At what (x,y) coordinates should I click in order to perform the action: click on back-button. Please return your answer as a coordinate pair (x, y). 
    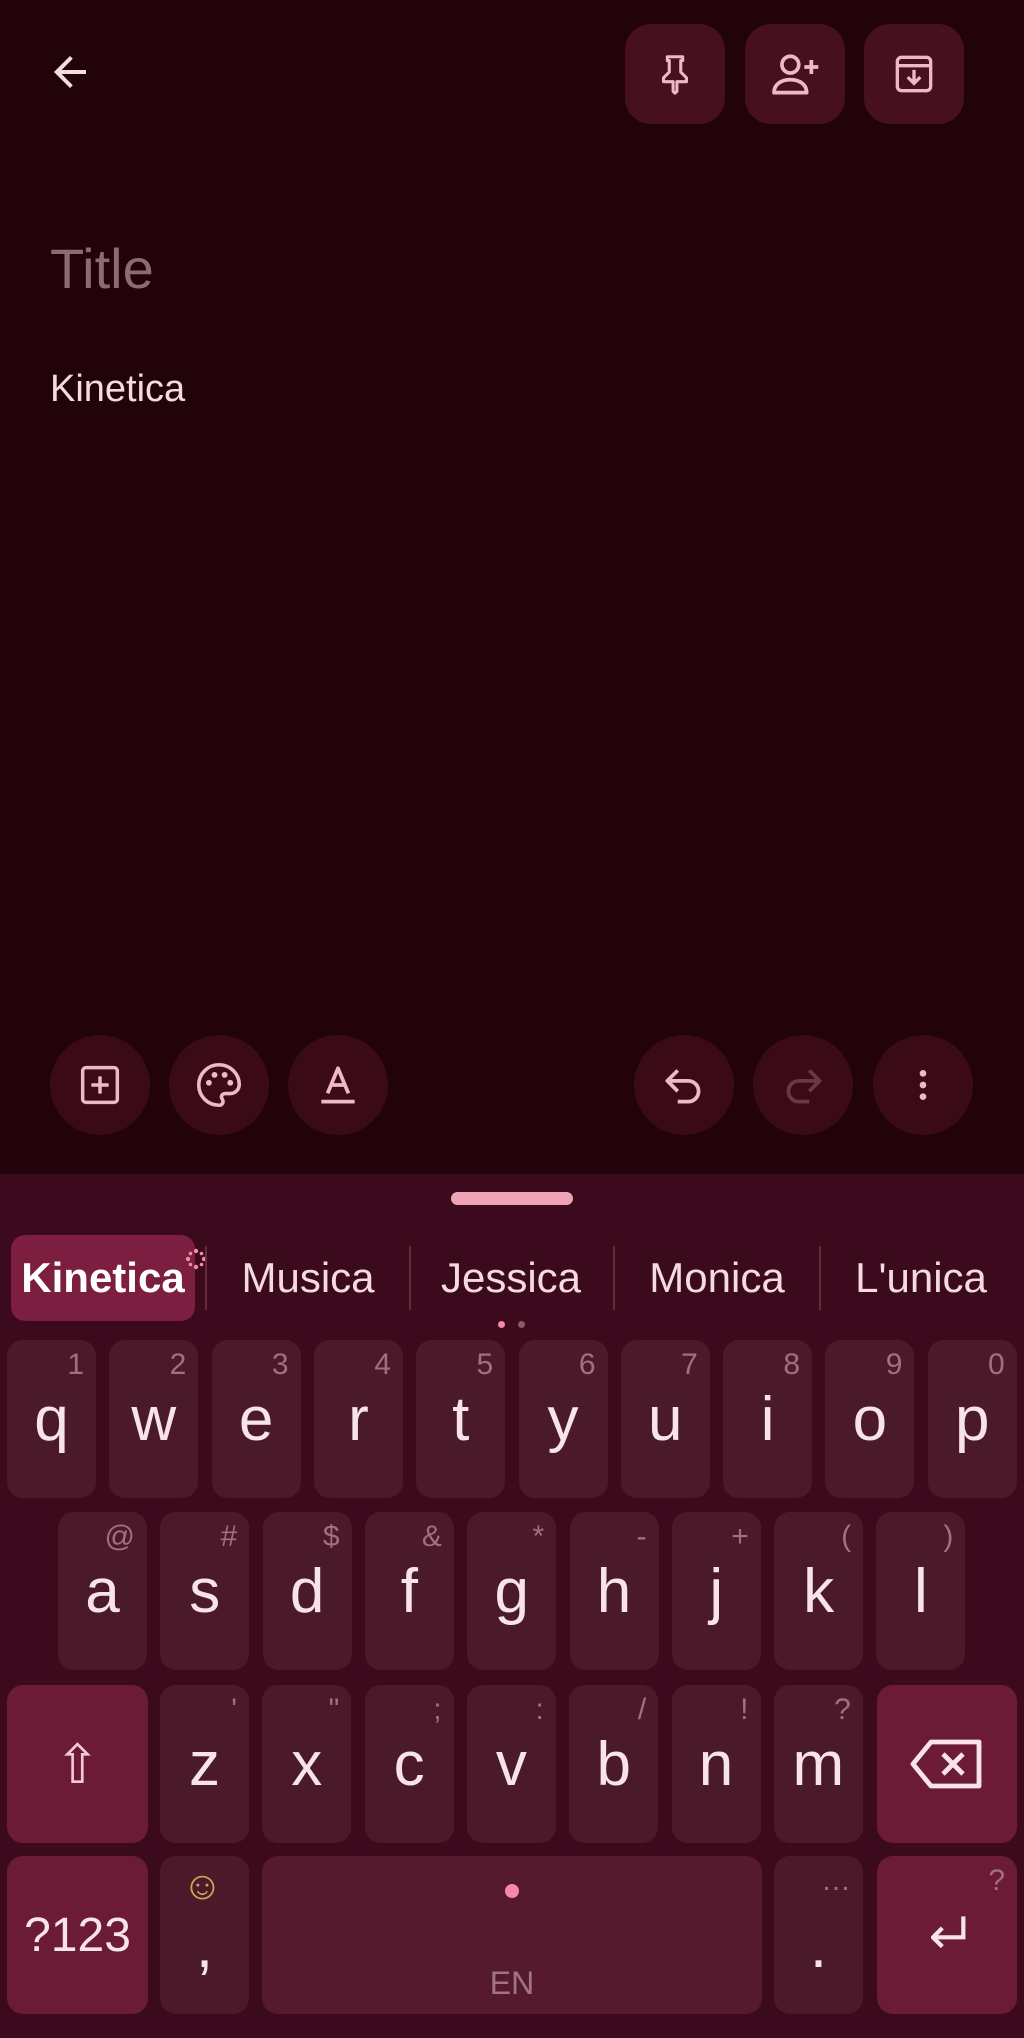
    Looking at the image, I should click on (70, 72).